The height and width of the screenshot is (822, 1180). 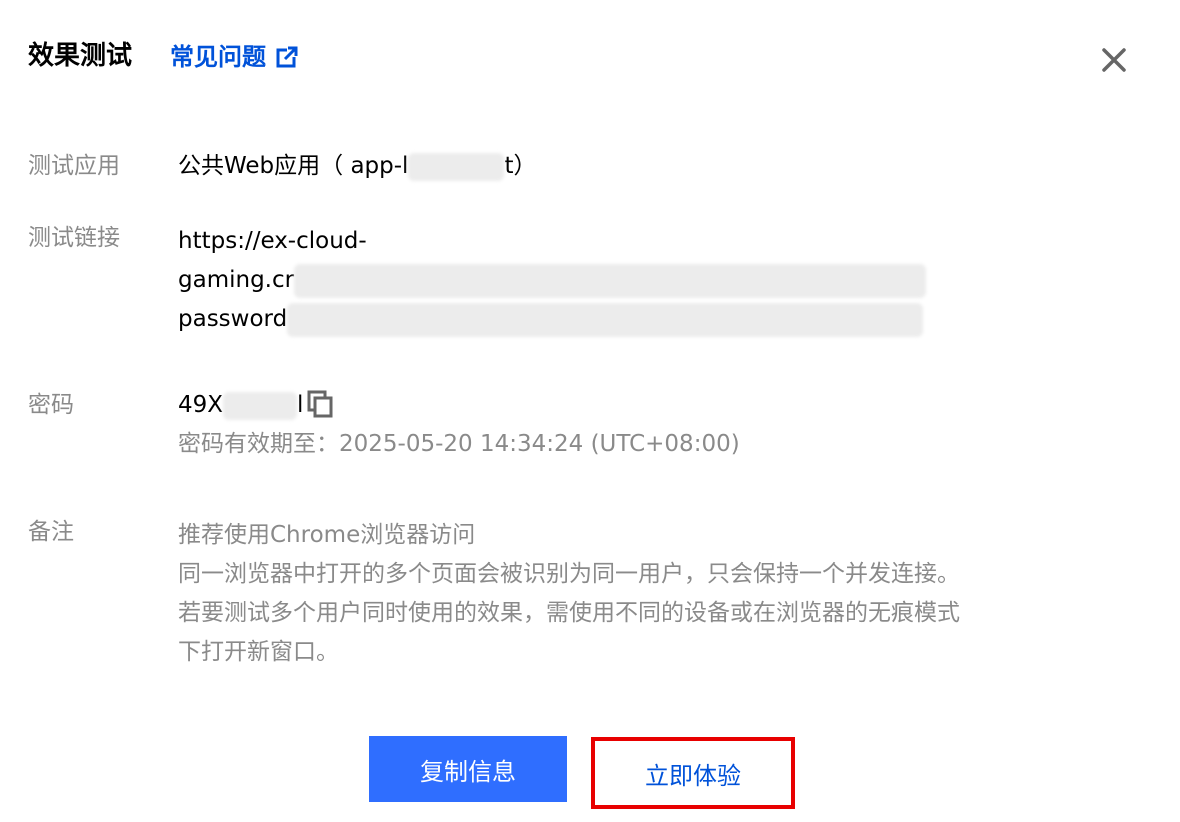 What do you see at coordinates (300, 405) in the screenshot?
I see `password-suffix: l` at bounding box center [300, 405].